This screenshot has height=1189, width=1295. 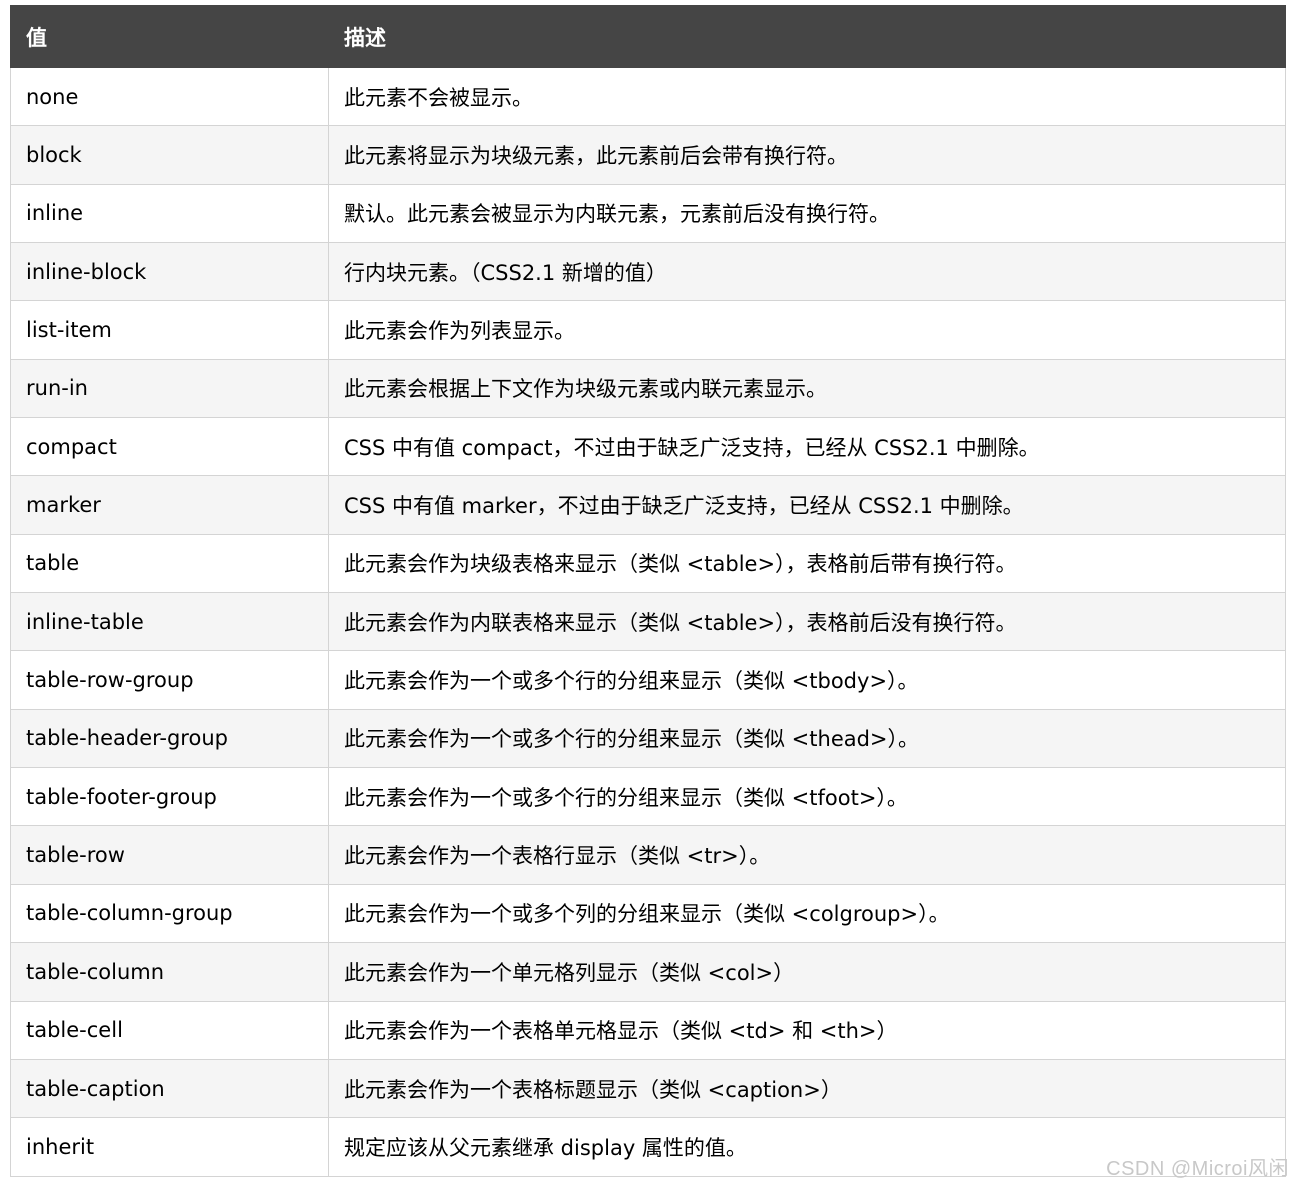 I want to click on value-cell: inline-block, so click(x=169, y=272).